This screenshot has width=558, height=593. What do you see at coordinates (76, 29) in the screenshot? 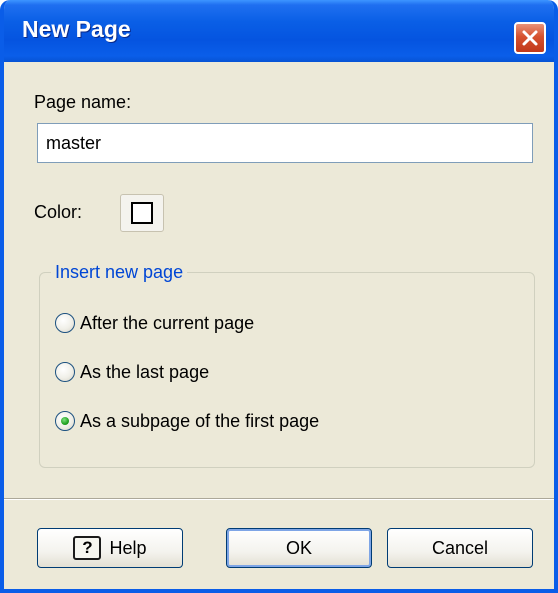
I see `dialog-title: New Page` at bounding box center [76, 29].